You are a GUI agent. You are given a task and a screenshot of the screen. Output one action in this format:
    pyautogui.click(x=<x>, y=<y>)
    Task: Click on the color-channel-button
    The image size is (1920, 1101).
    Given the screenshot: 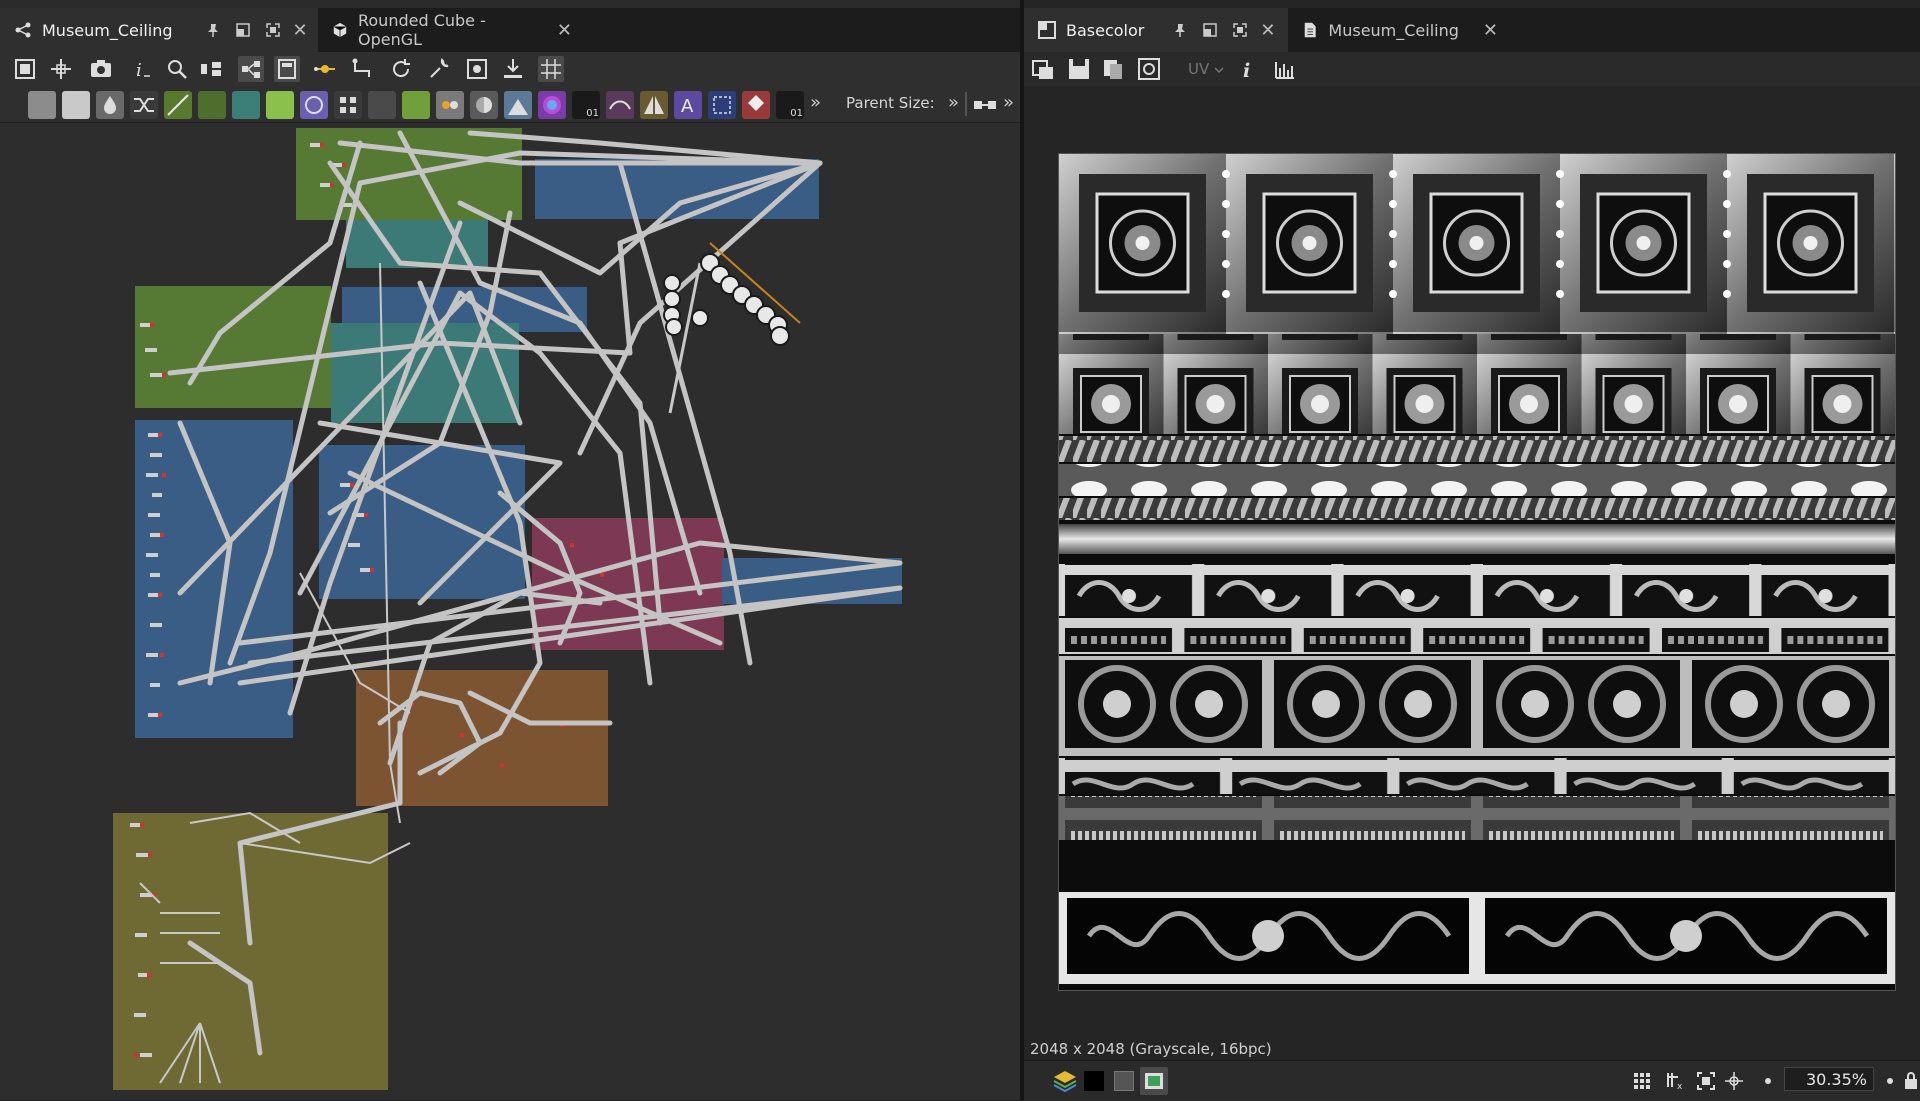 What is the action you would take?
    pyautogui.click(x=1154, y=1081)
    